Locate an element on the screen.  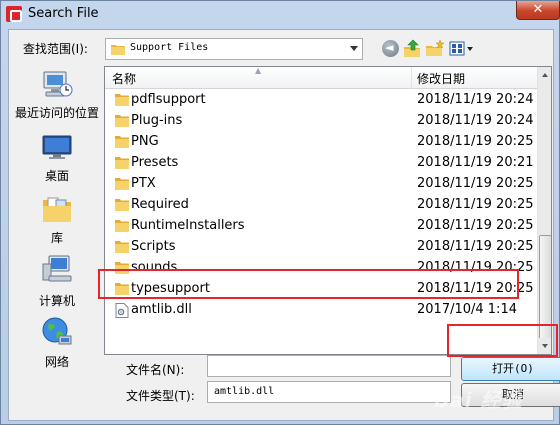
new-folder-icon is located at coordinates (435, 47).